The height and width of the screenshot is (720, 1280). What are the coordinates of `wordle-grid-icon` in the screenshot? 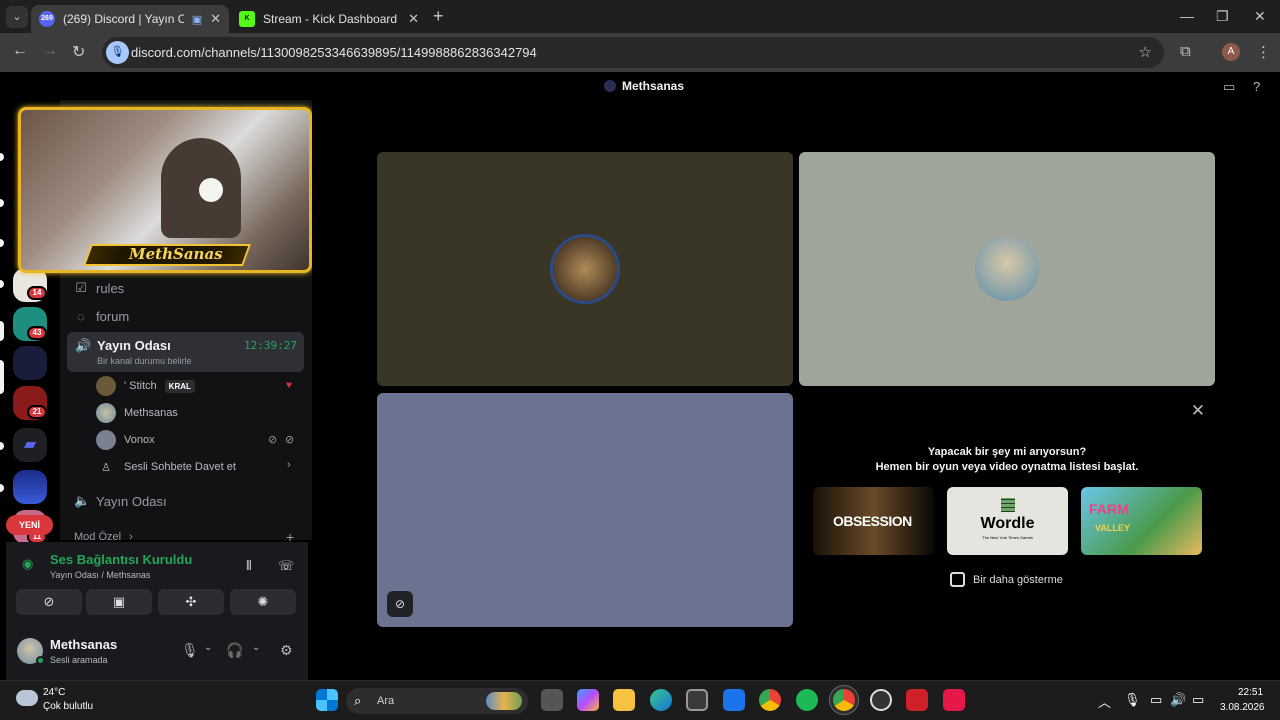 It's located at (1008, 505).